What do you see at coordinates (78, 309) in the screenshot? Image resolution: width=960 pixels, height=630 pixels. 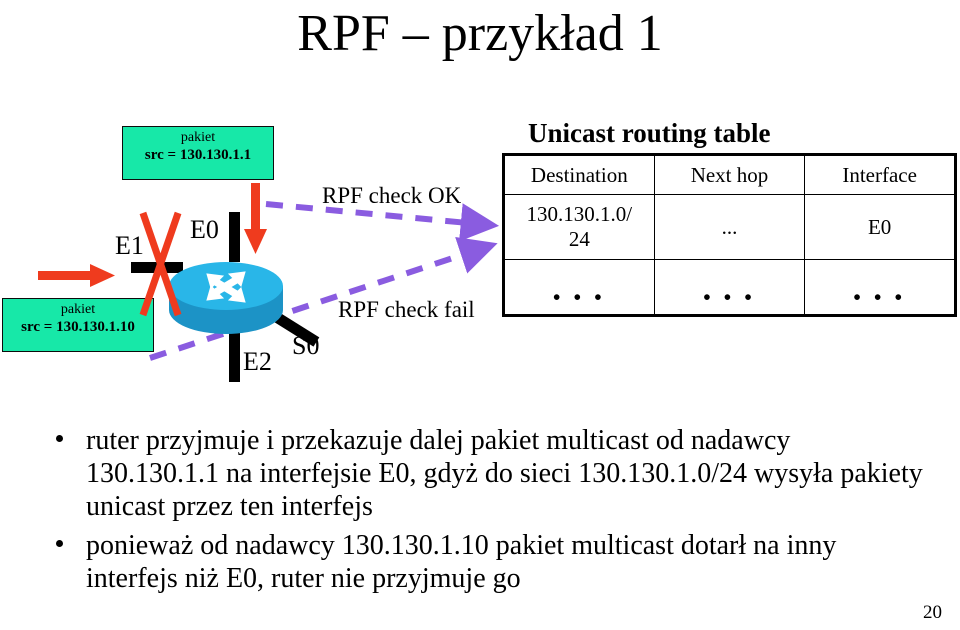 I see `packet-bottom-label: pakiet` at bounding box center [78, 309].